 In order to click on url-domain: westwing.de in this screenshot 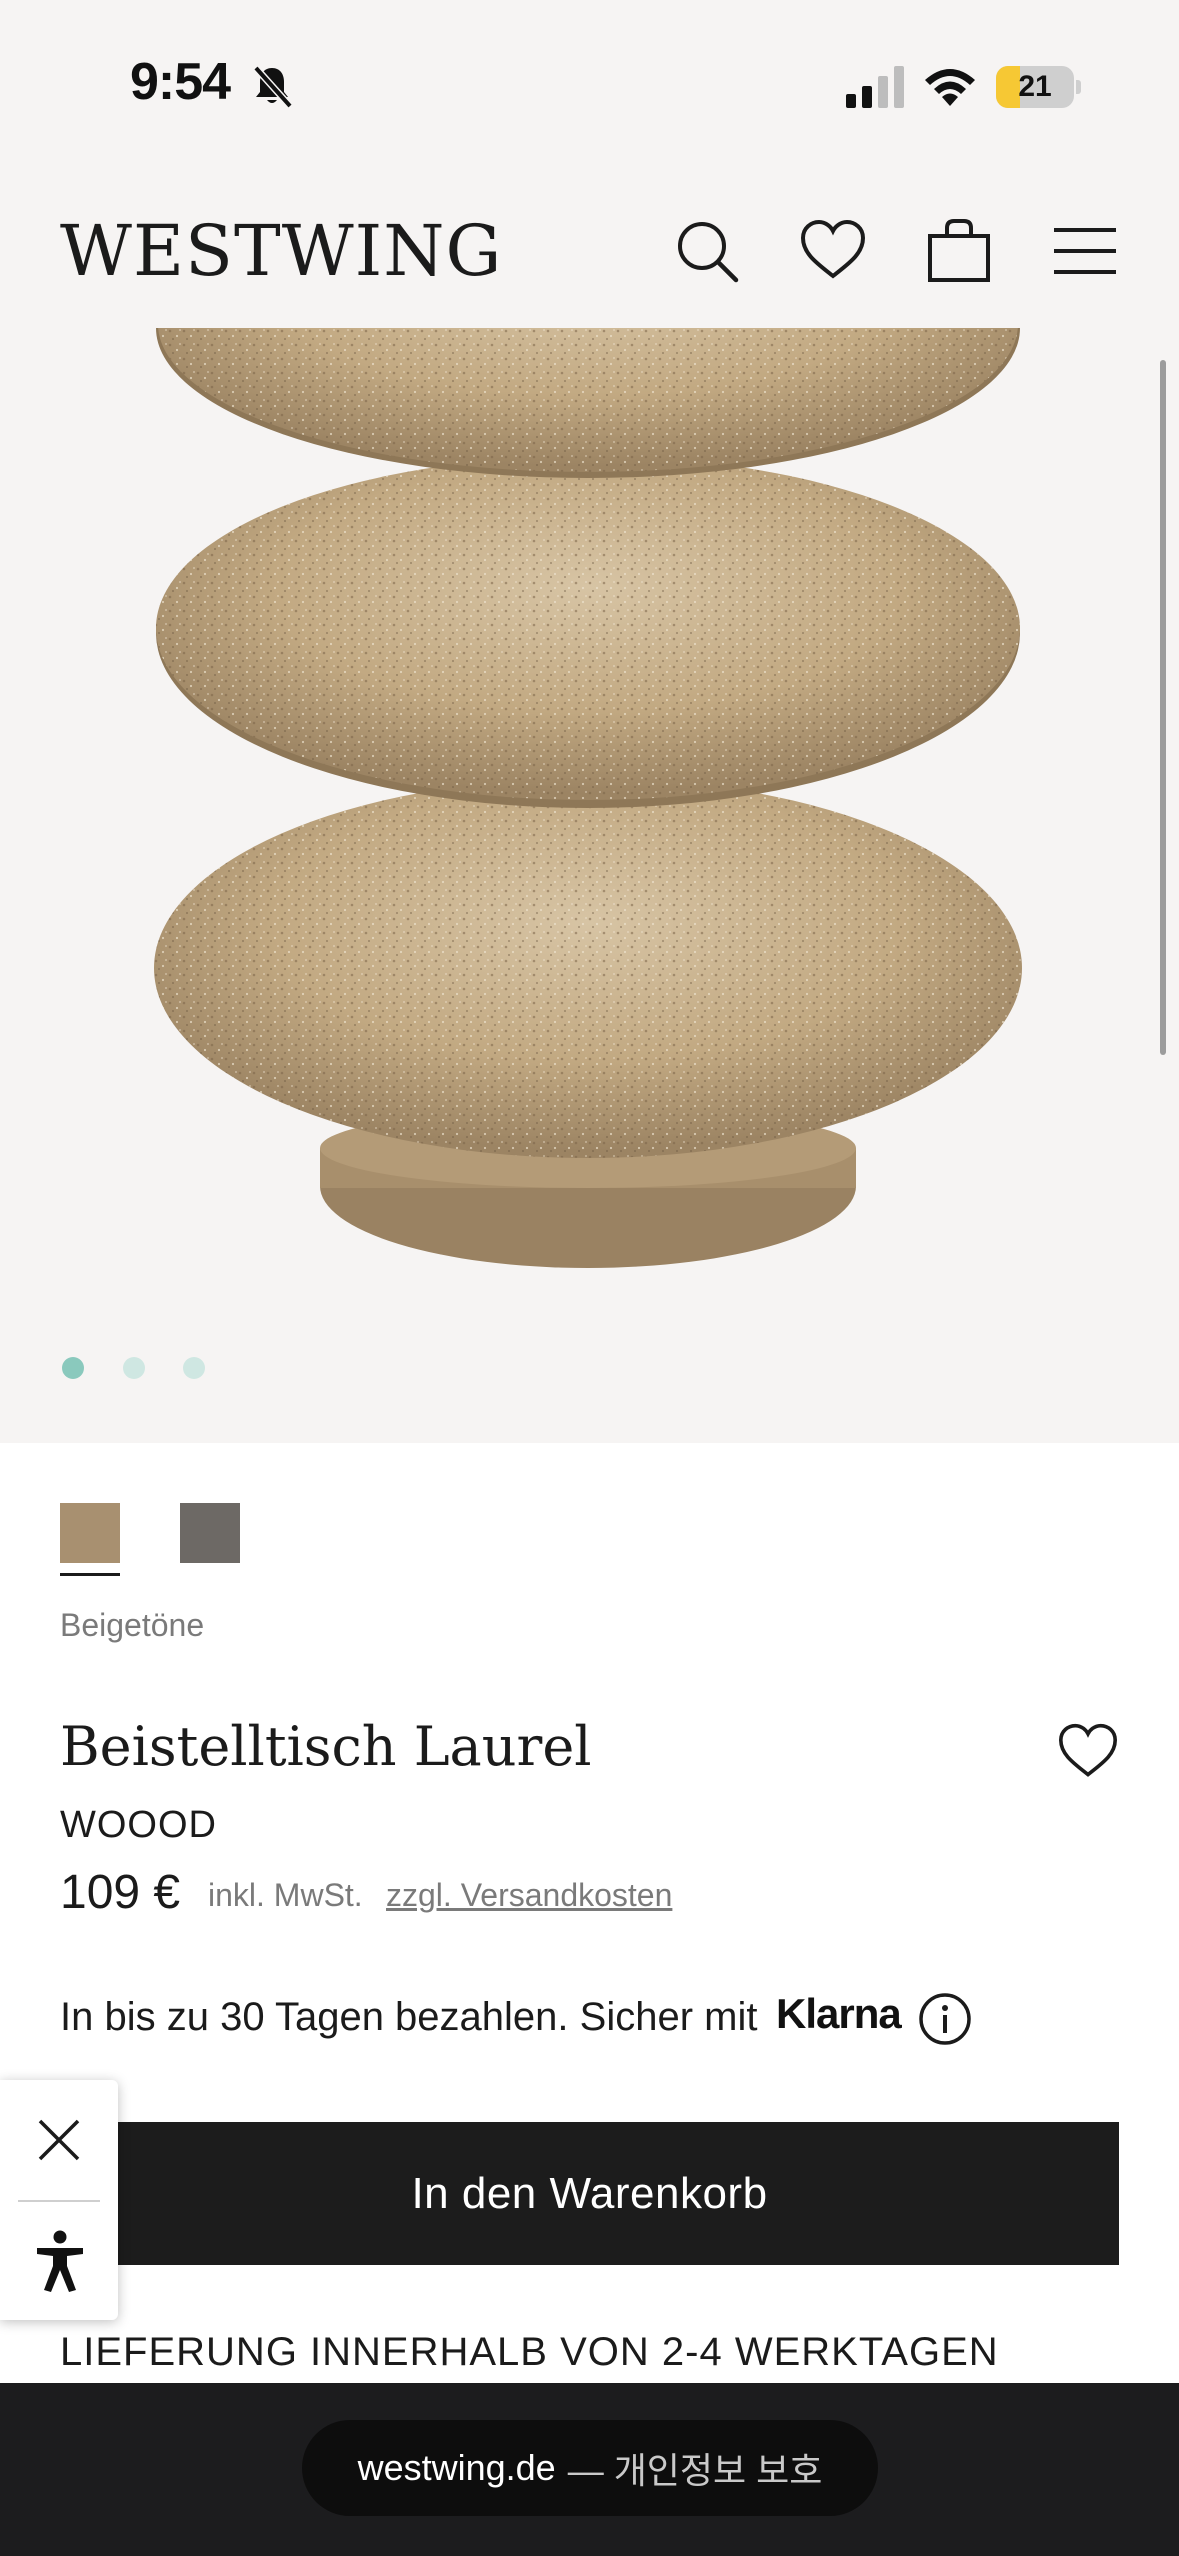, I will do `click(456, 2467)`.